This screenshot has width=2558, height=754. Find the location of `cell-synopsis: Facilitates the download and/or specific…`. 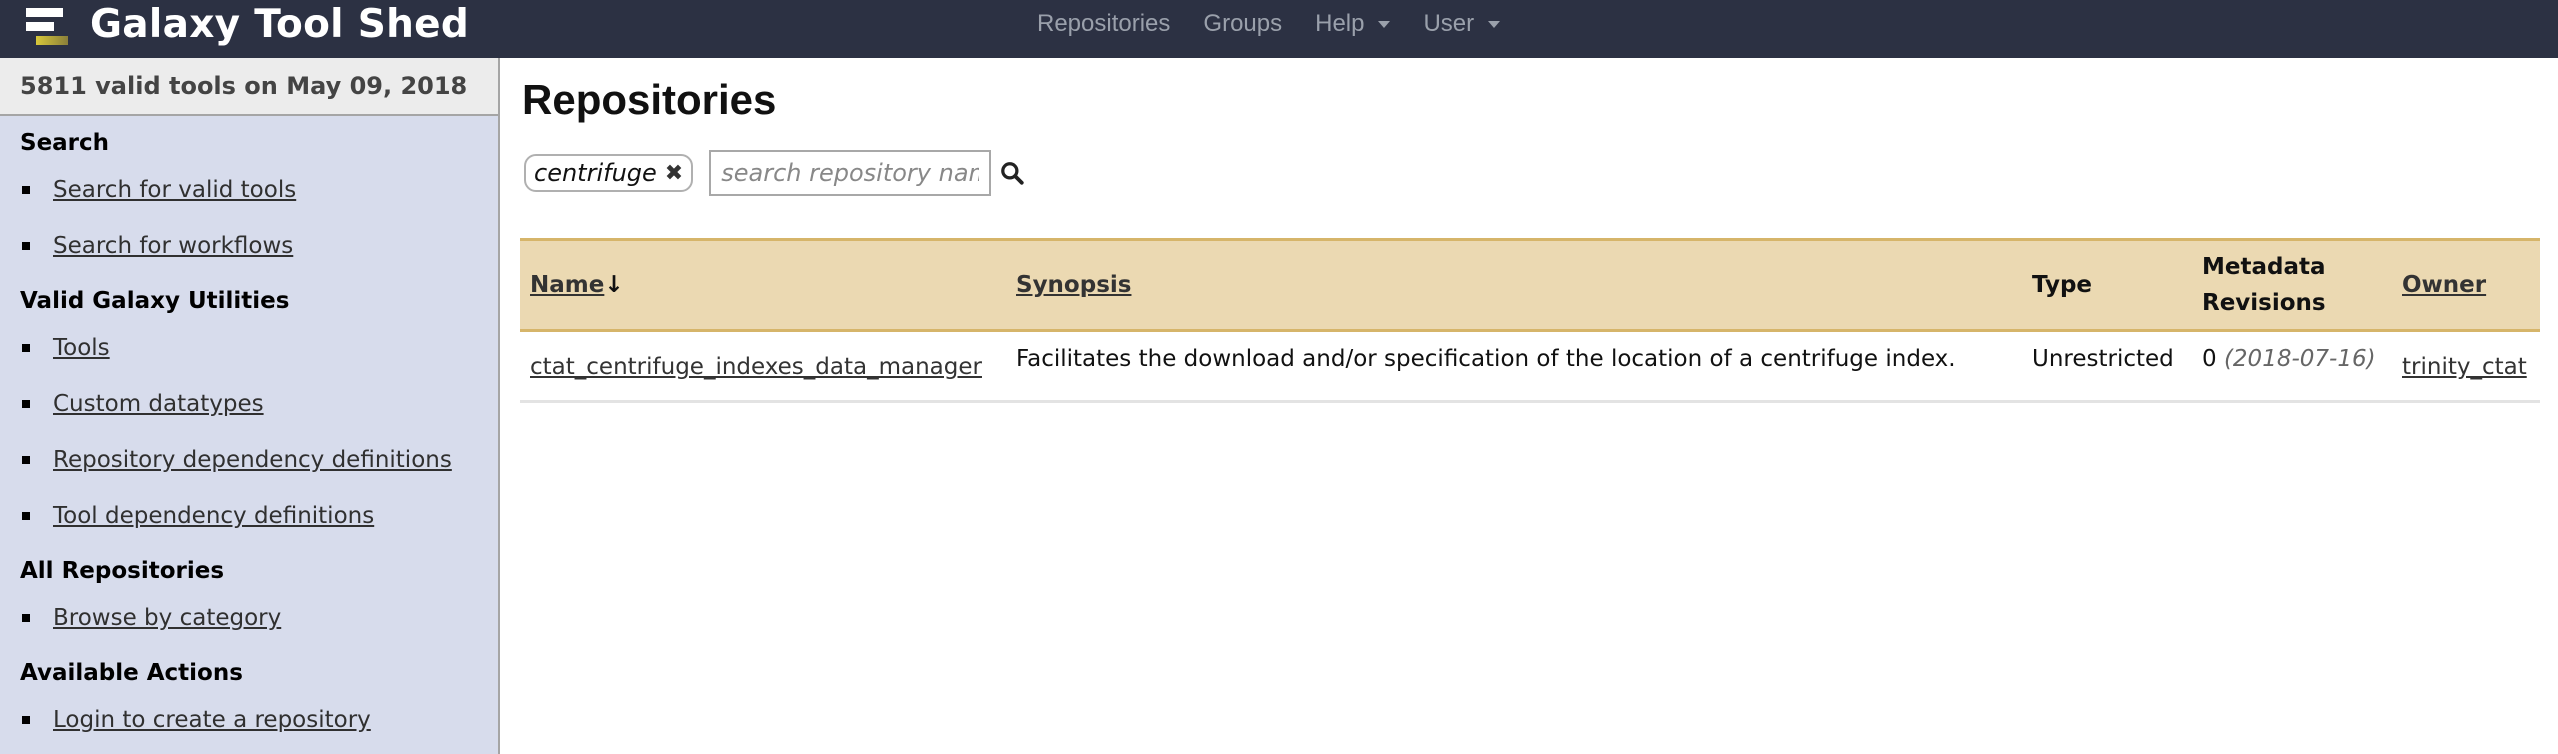

cell-synopsis: Facilitates the download and/or specific… is located at coordinates (1514, 366).